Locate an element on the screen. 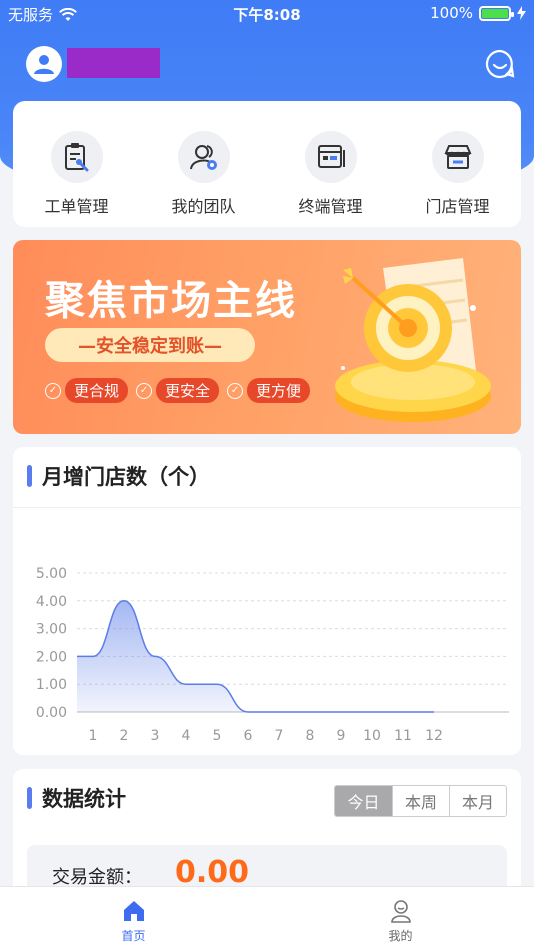  y-tick-label: 1.00 is located at coordinates (51, 685).